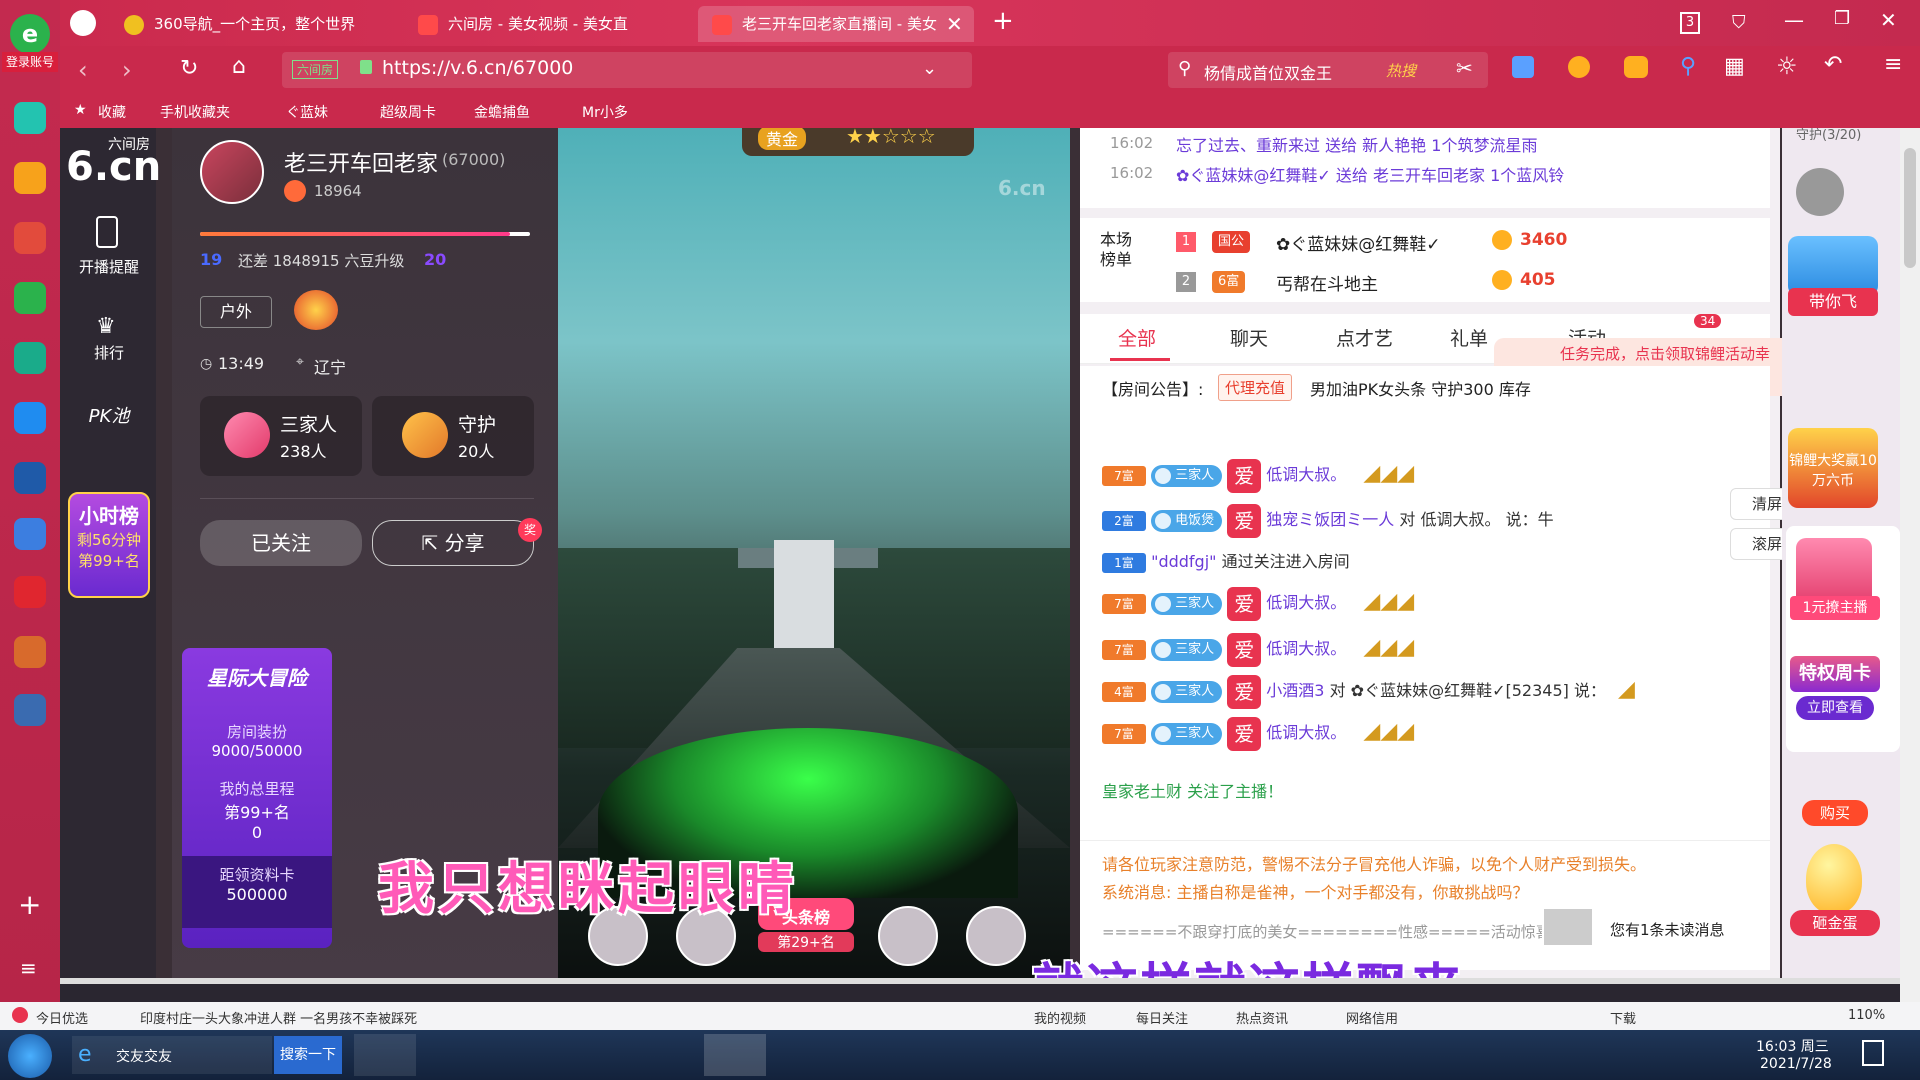 The width and height of the screenshot is (1920, 1080). Describe the element at coordinates (281, 543) in the screenshot. I see `followed-button: 已关注` at that location.